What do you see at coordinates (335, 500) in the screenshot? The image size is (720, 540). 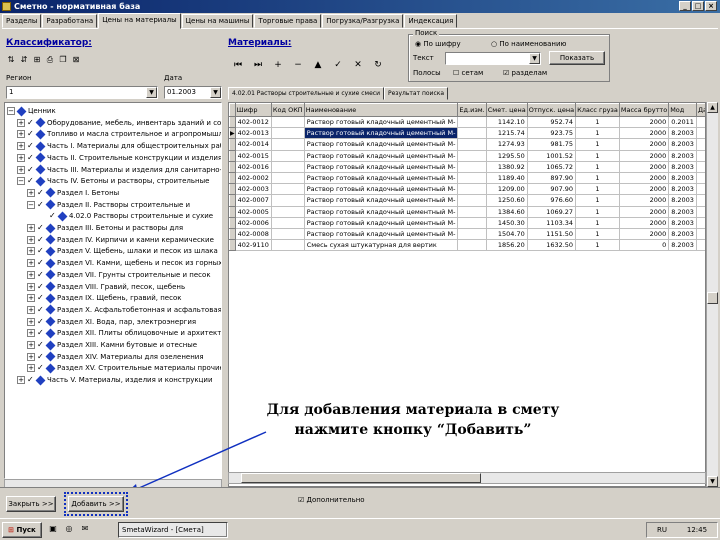 I see `additional-checkbox-label: Дополнительно` at bounding box center [335, 500].